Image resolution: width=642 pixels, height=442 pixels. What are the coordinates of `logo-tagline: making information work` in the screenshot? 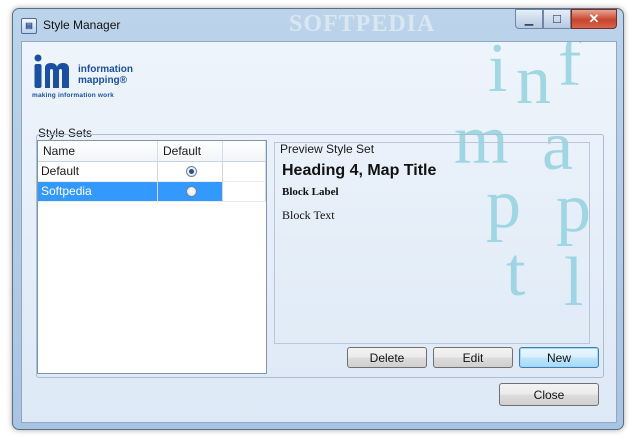 It's located at (73, 95).